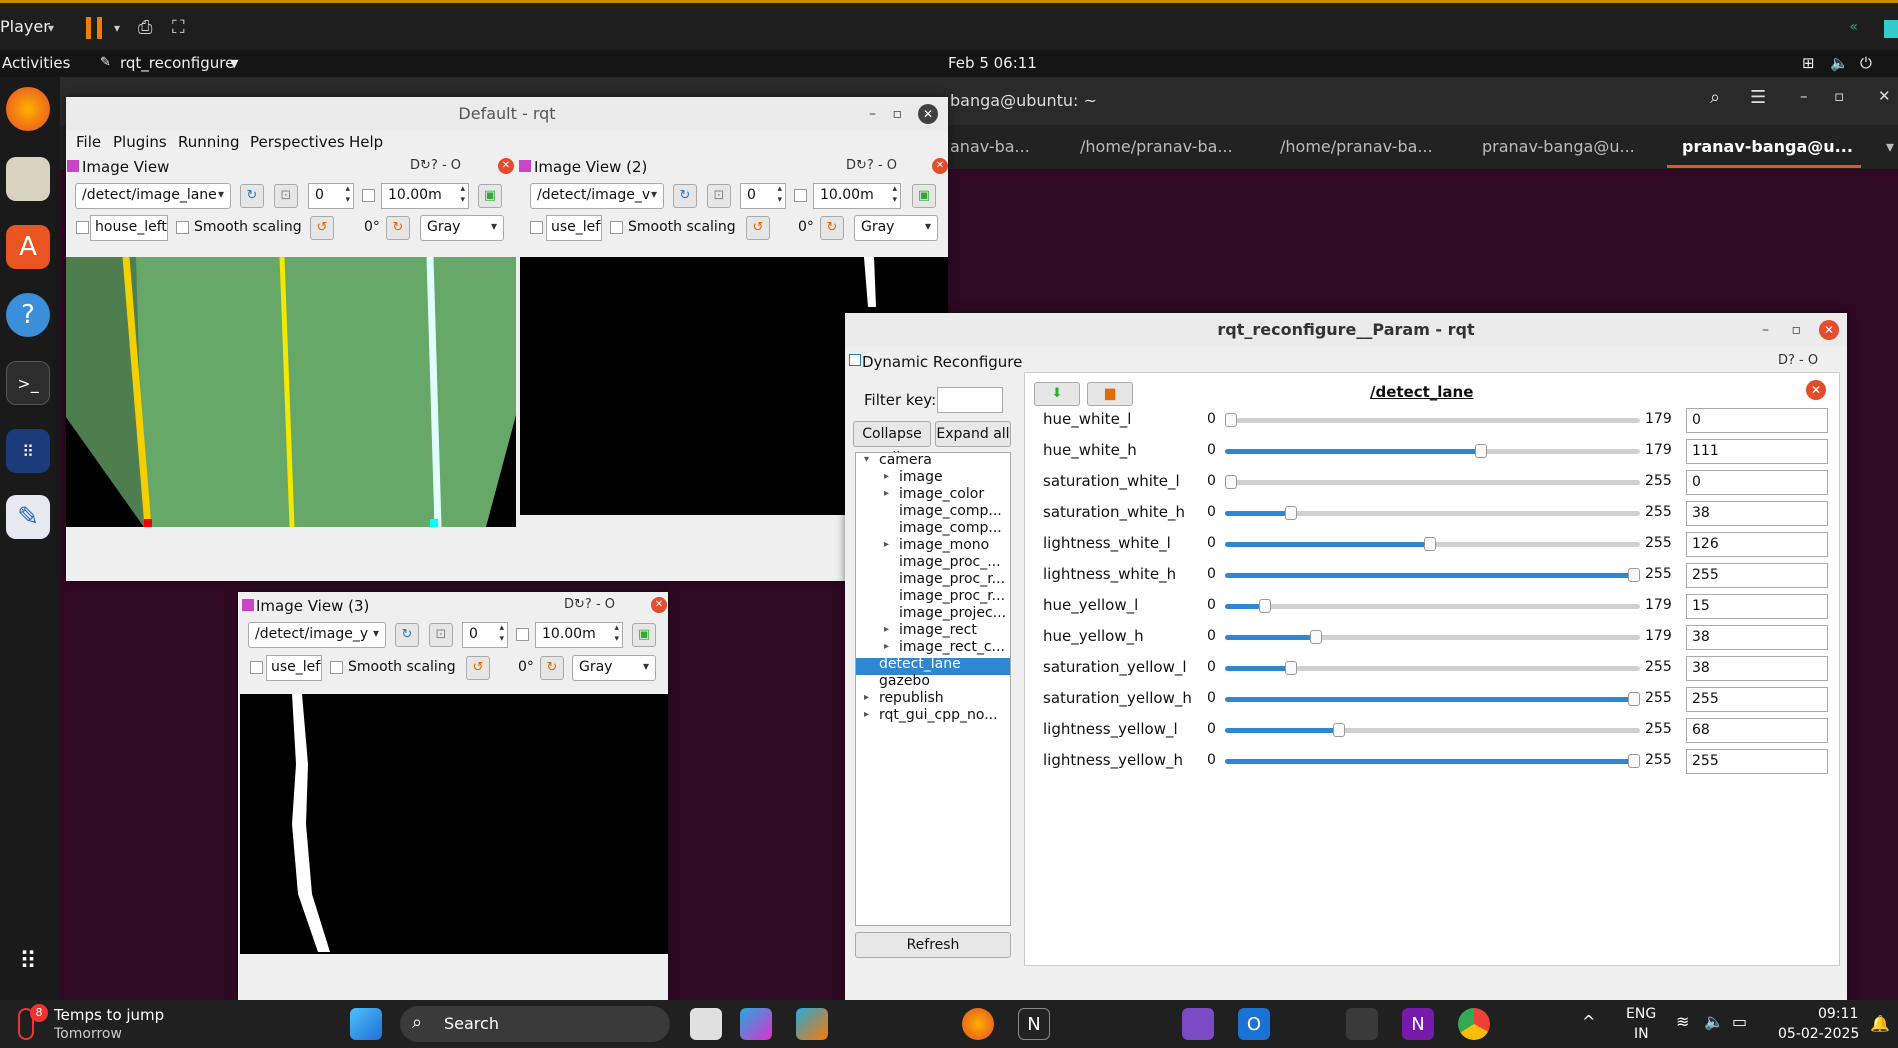 This screenshot has width=1898, height=1048. Describe the element at coordinates (905, 460) in the screenshot. I see `tree-item: camera` at that location.